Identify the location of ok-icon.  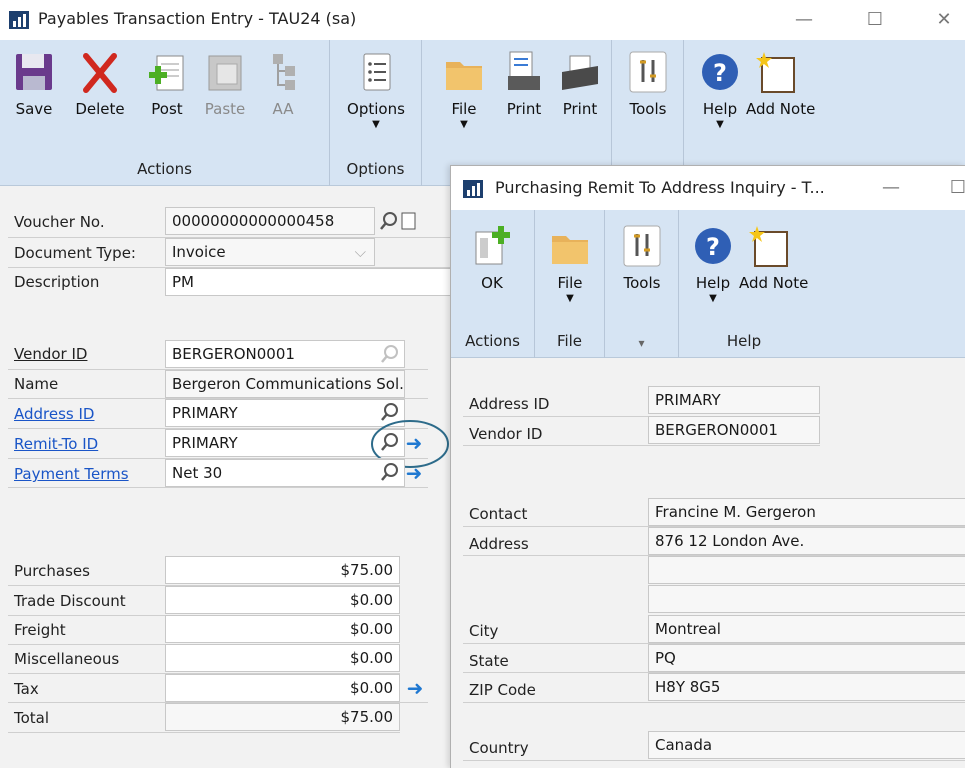
(492, 245).